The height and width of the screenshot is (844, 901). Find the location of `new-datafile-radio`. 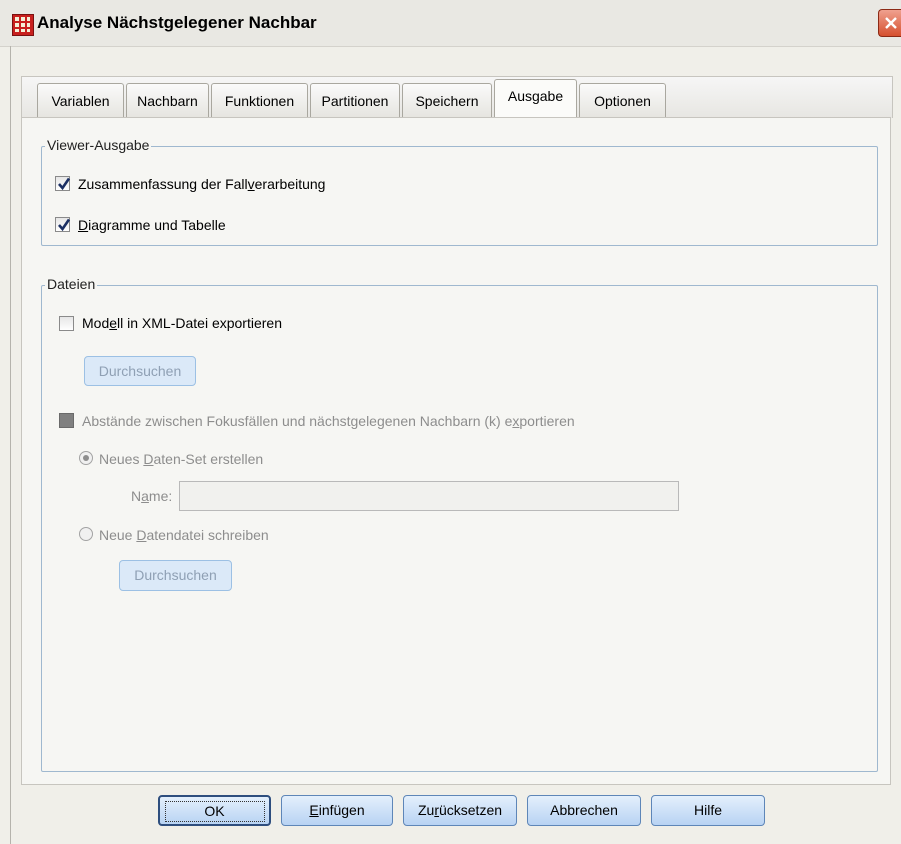

new-datafile-radio is located at coordinates (86, 534).